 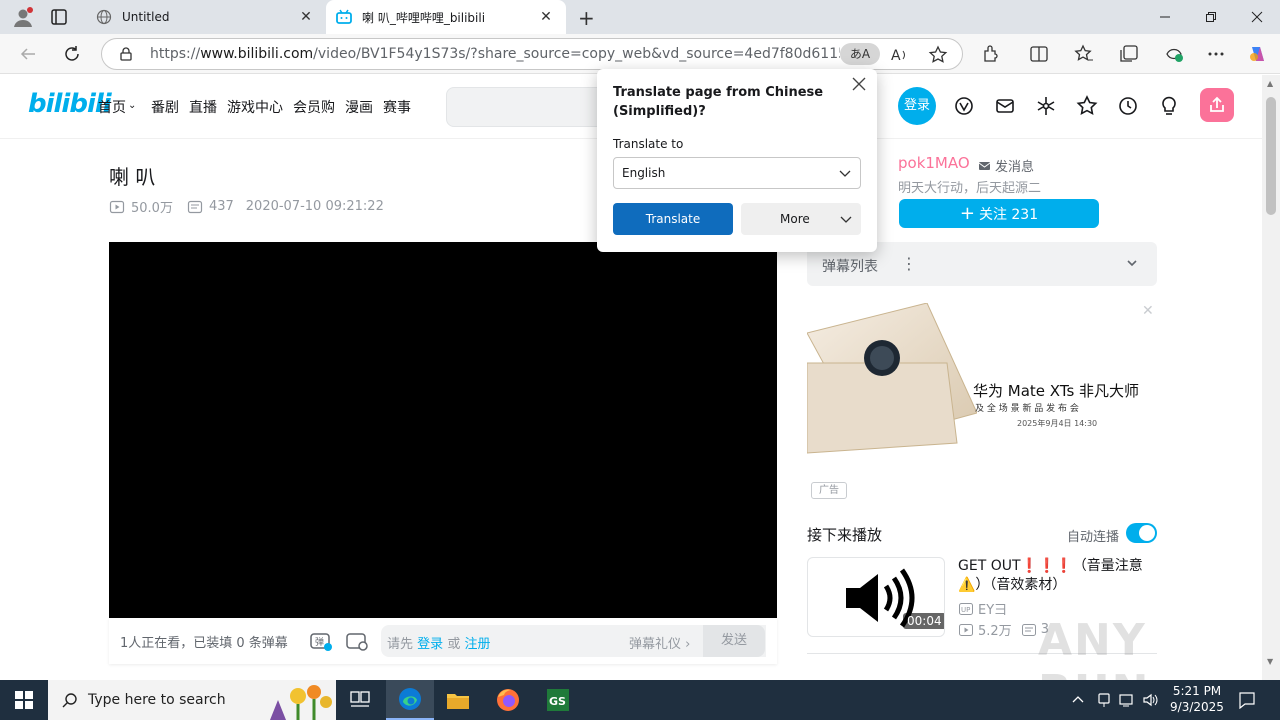 I want to click on svg-text: UP, so click(x=965, y=610).